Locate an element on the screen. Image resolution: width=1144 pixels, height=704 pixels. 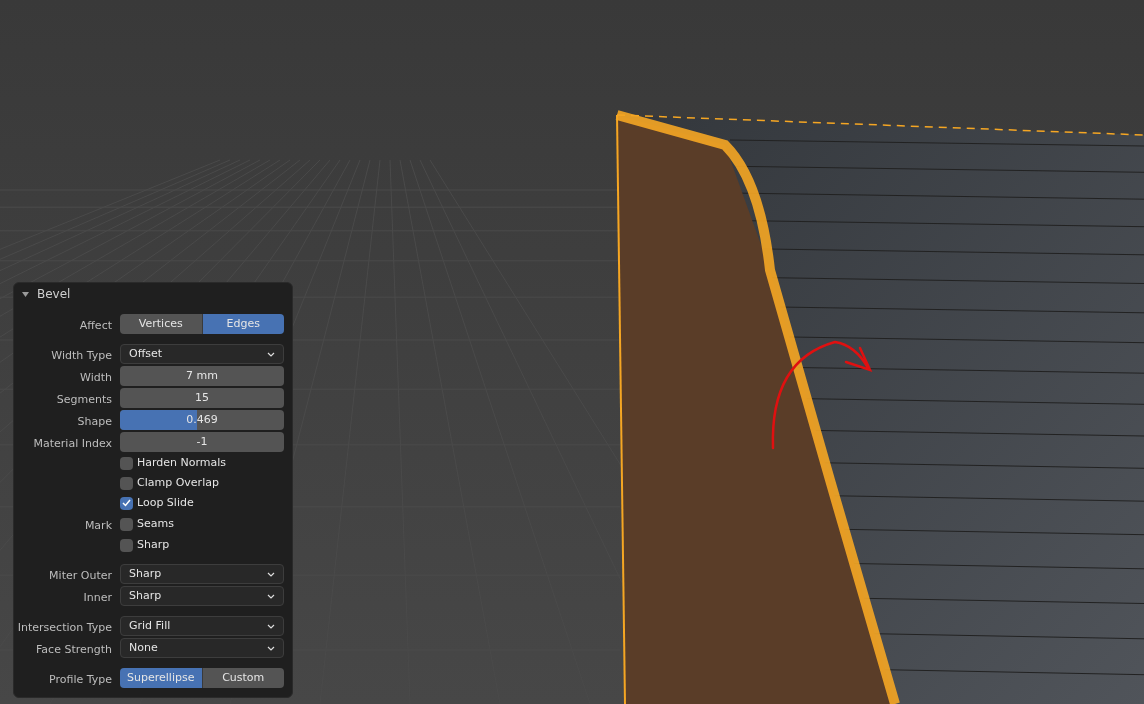
dropdown: Offset is located at coordinates (202, 354).